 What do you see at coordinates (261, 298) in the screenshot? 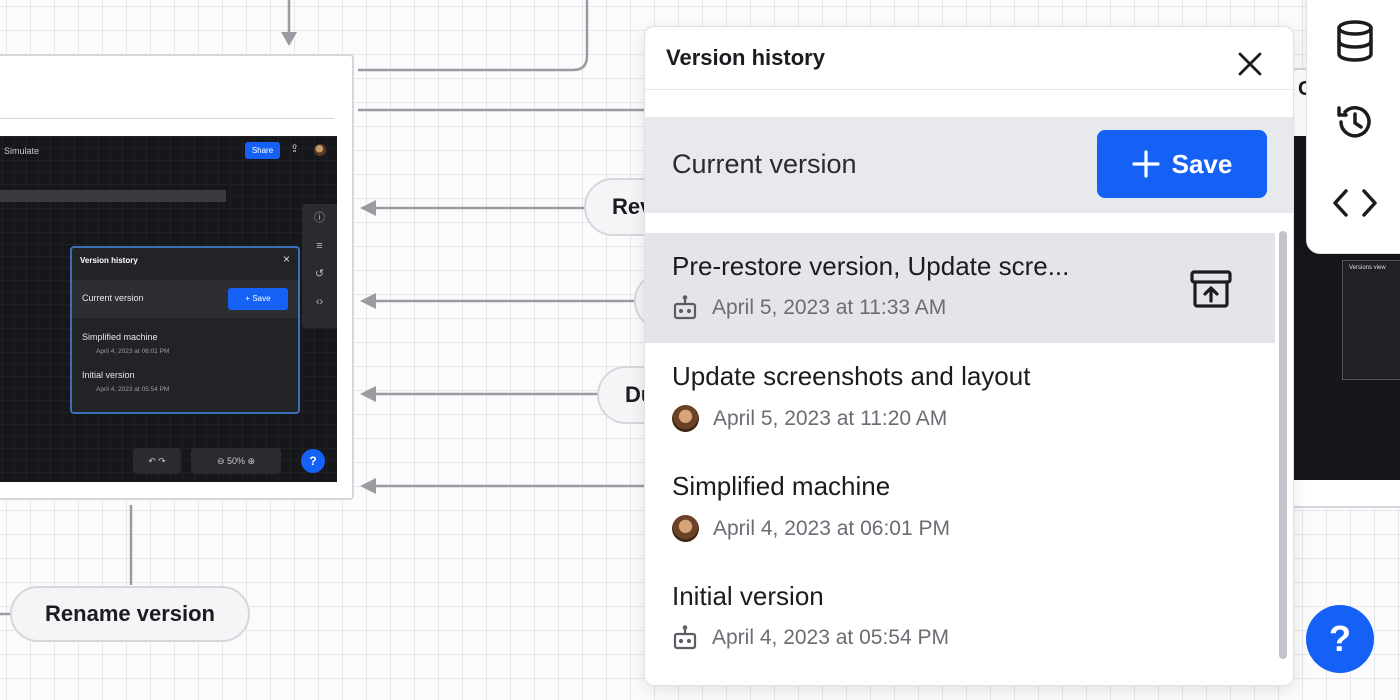
I see `mini-save-label: Save` at bounding box center [261, 298].